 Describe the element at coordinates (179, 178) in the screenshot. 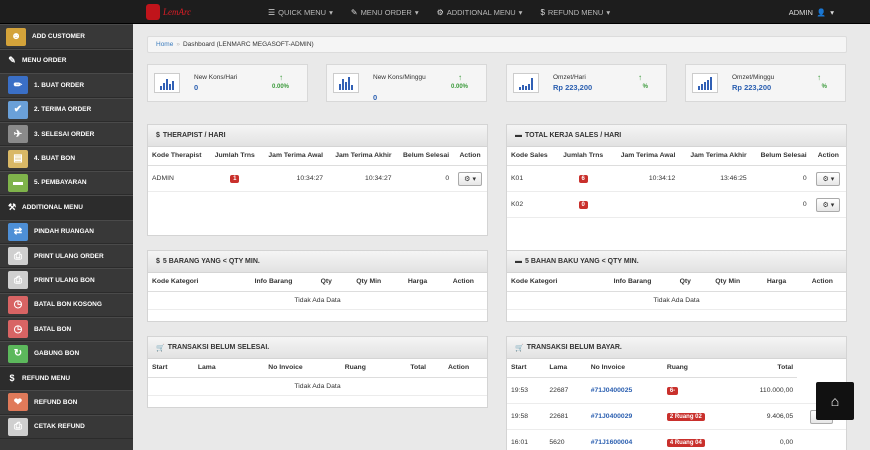

I see `cell-kode: ADMIN` at that location.